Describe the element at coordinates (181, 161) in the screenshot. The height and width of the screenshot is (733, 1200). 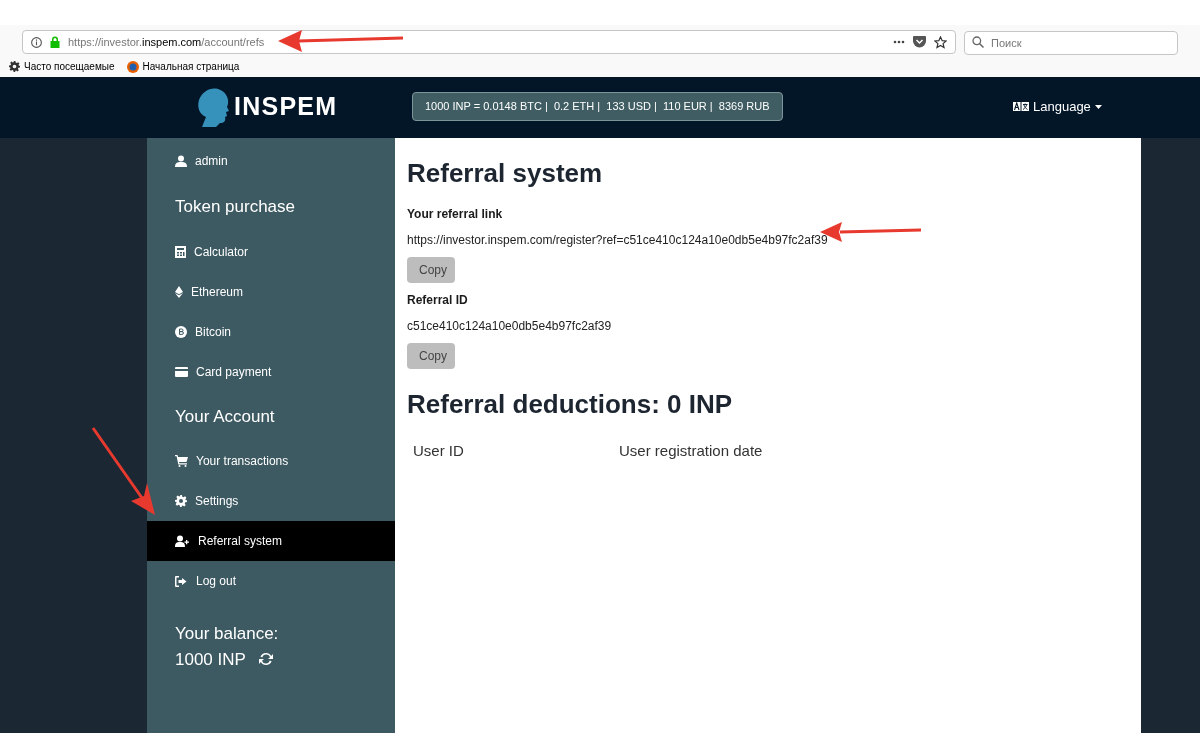
I see `user-icon` at that location.